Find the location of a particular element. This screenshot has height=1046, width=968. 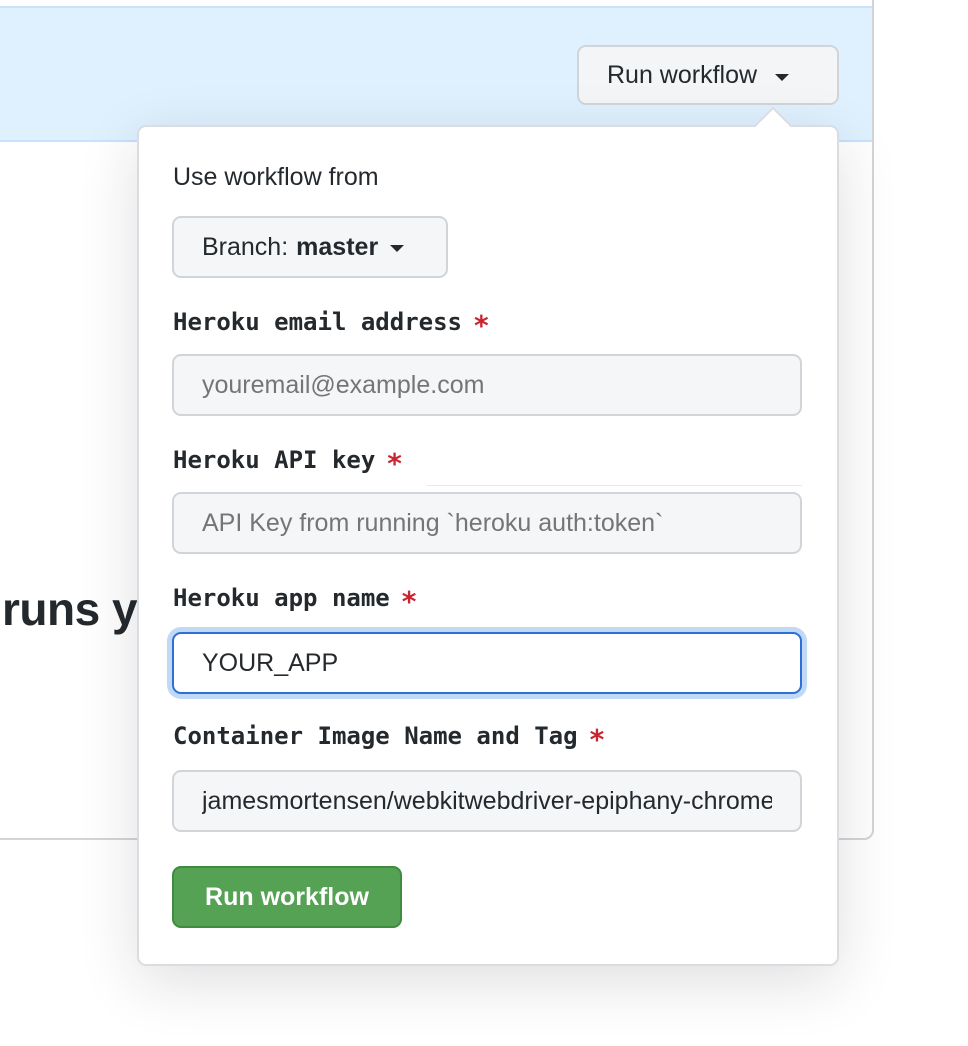

heroku-email-label-text: Heroku email address is located at coordinates (317, 321).